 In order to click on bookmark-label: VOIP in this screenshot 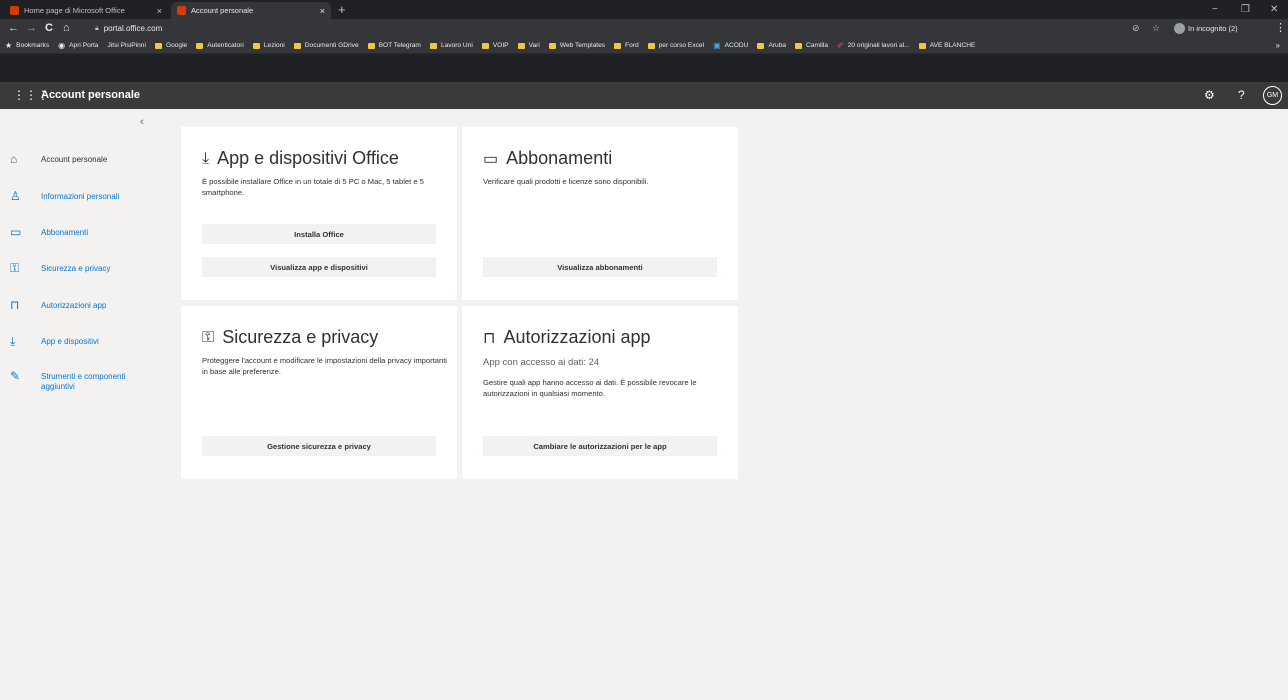, I will do `click(500, 45)`.